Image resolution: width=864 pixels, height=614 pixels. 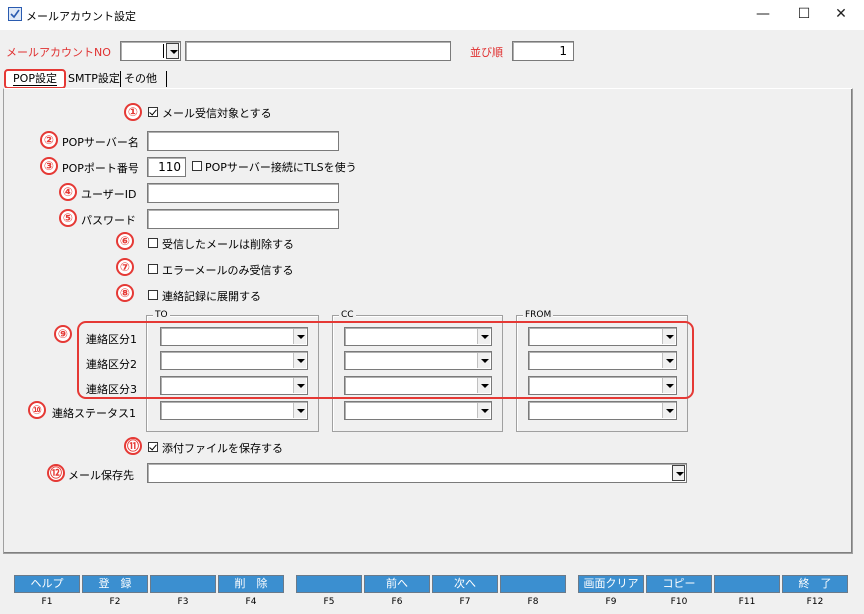 What do you see at coordinates (68, 218) in the screenshot?
I see `marker-5: ⑤` at bounding box center [68, 218].